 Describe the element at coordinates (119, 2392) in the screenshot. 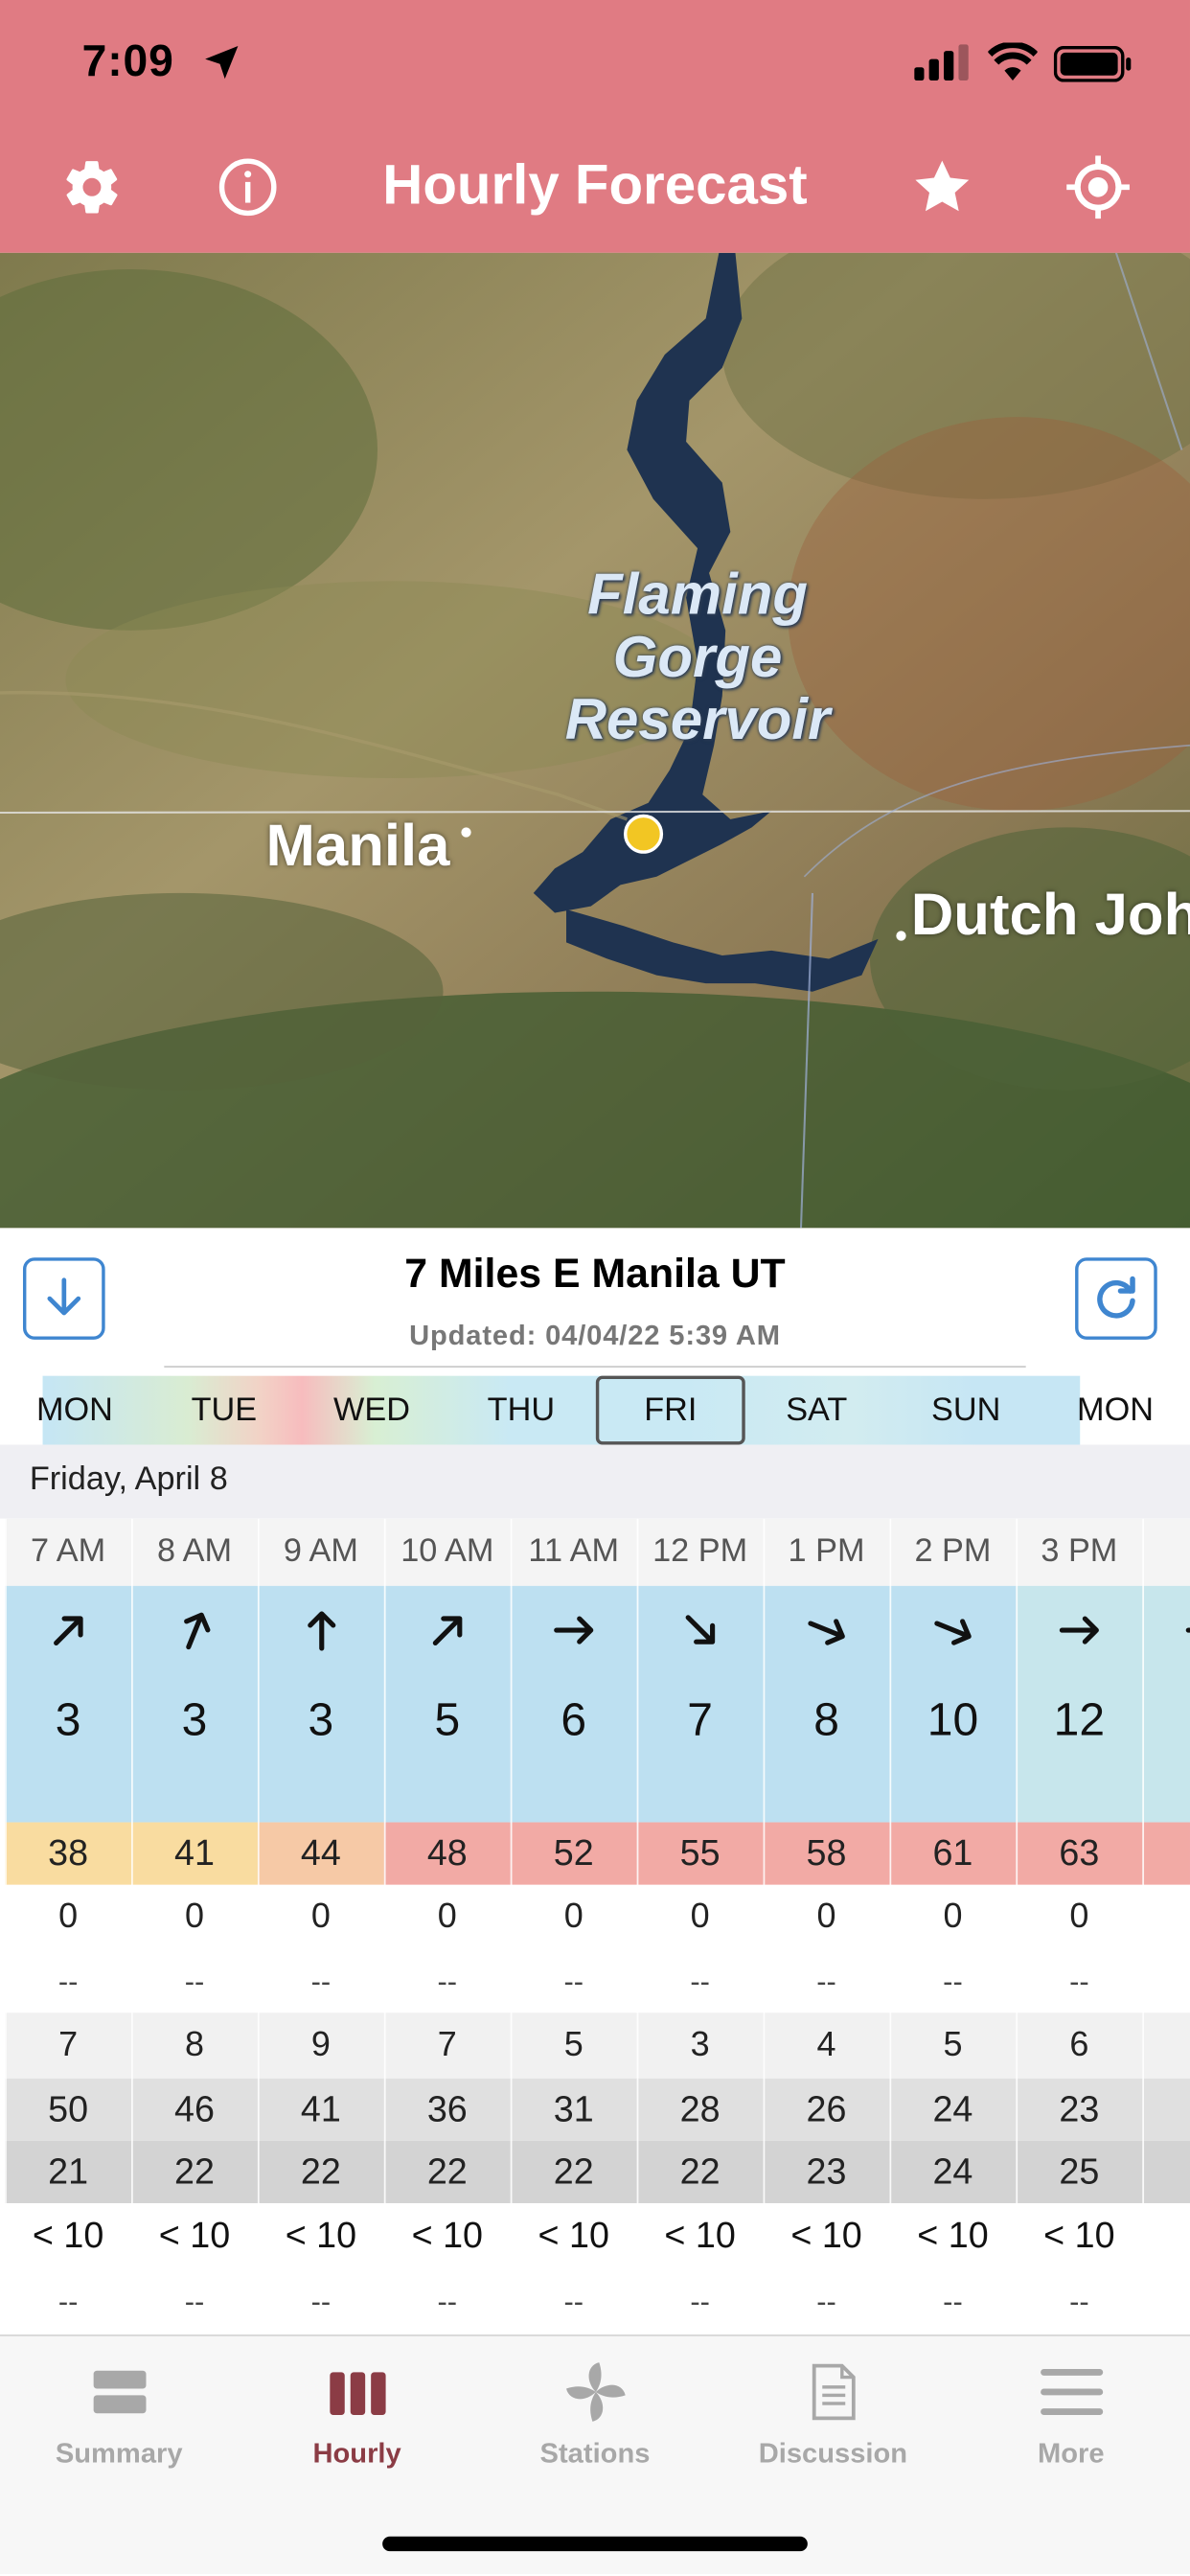

I see `summary-icon` at that location.